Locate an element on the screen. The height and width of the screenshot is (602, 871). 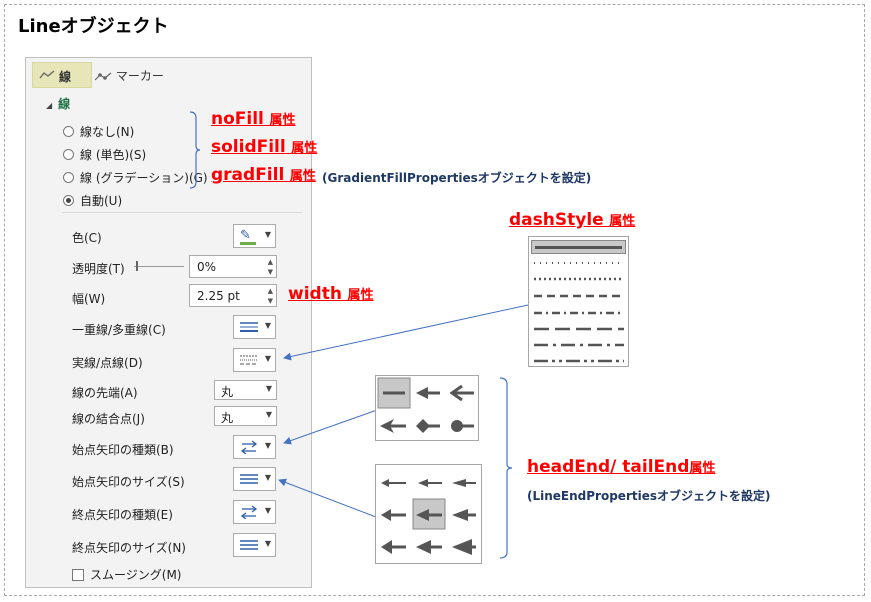
arrow-size-gallery is located at coordinates (428, 514).